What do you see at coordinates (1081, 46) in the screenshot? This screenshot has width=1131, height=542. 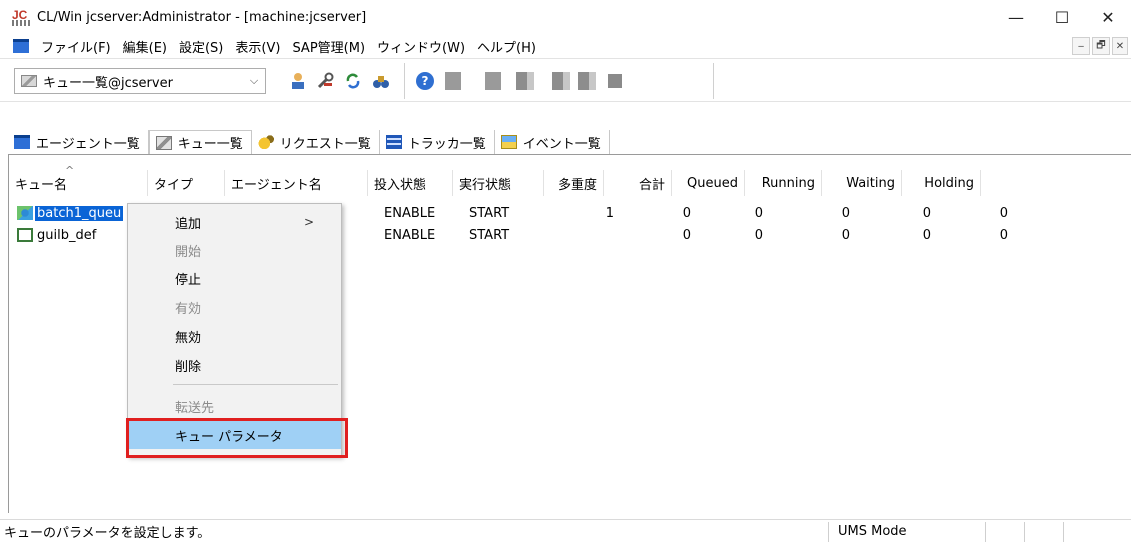 I see `mdi-minimize-button: ‒` at bounding box center [1081, 46].